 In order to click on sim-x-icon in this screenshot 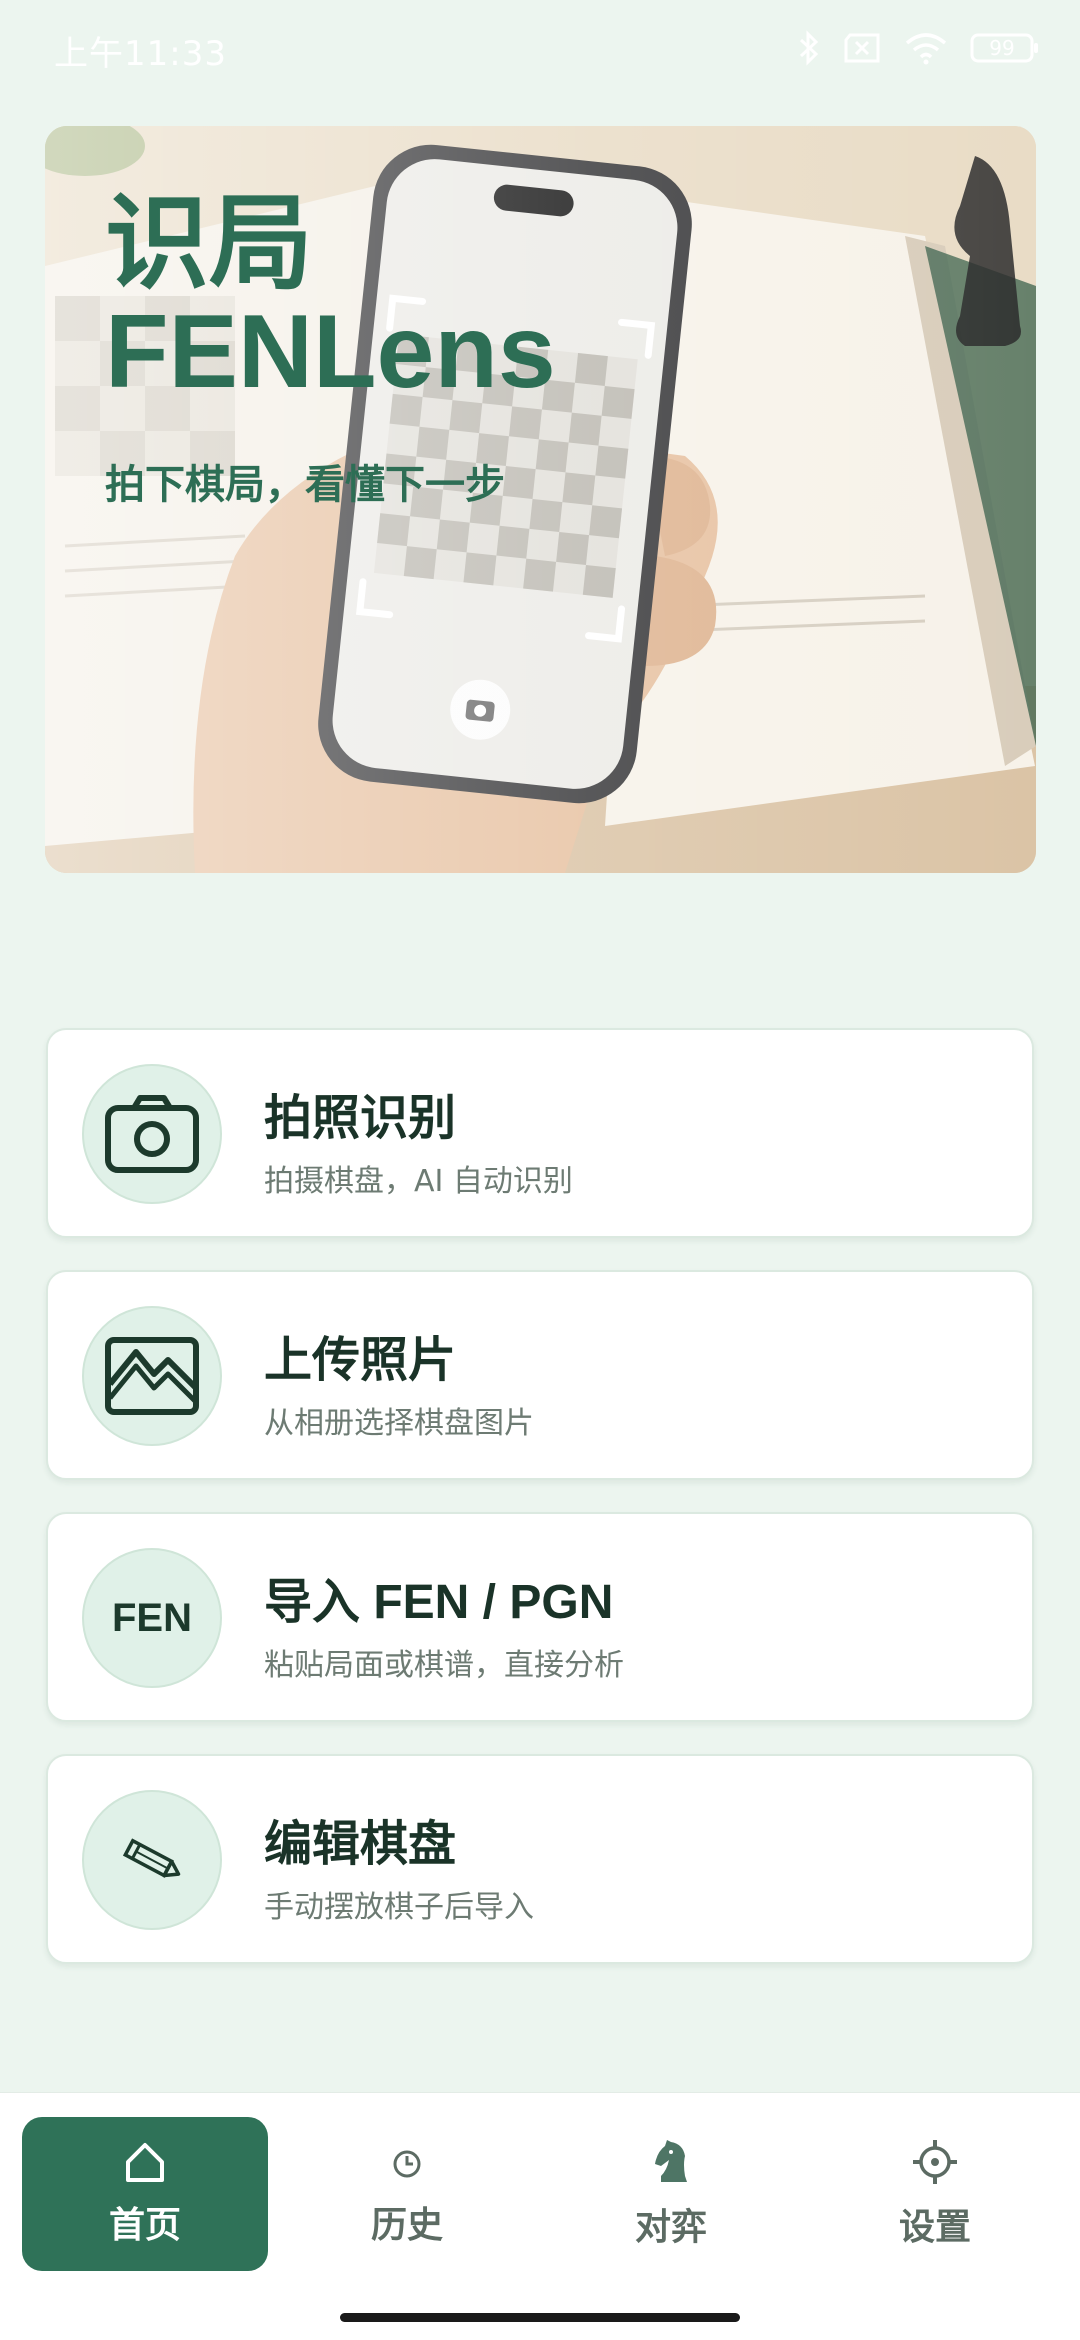, I will do `click(862, 48)`.